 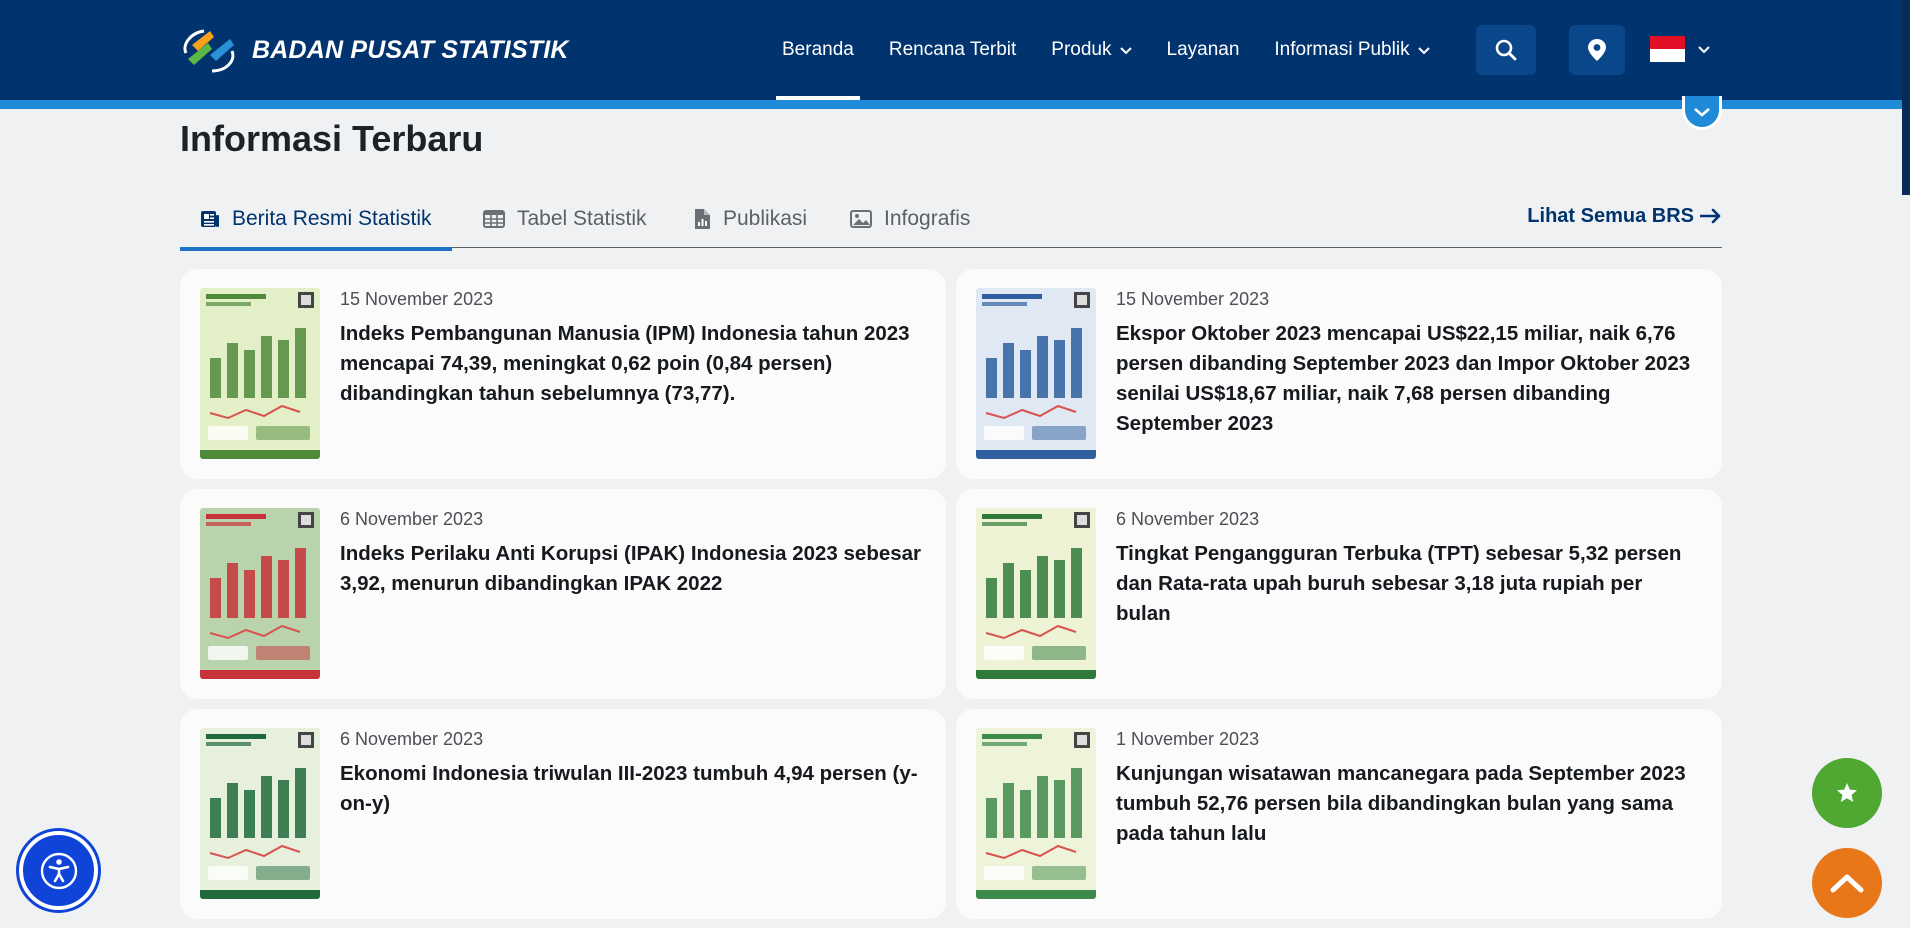 I want to click on search-icon, so click(x=1506, y=50).